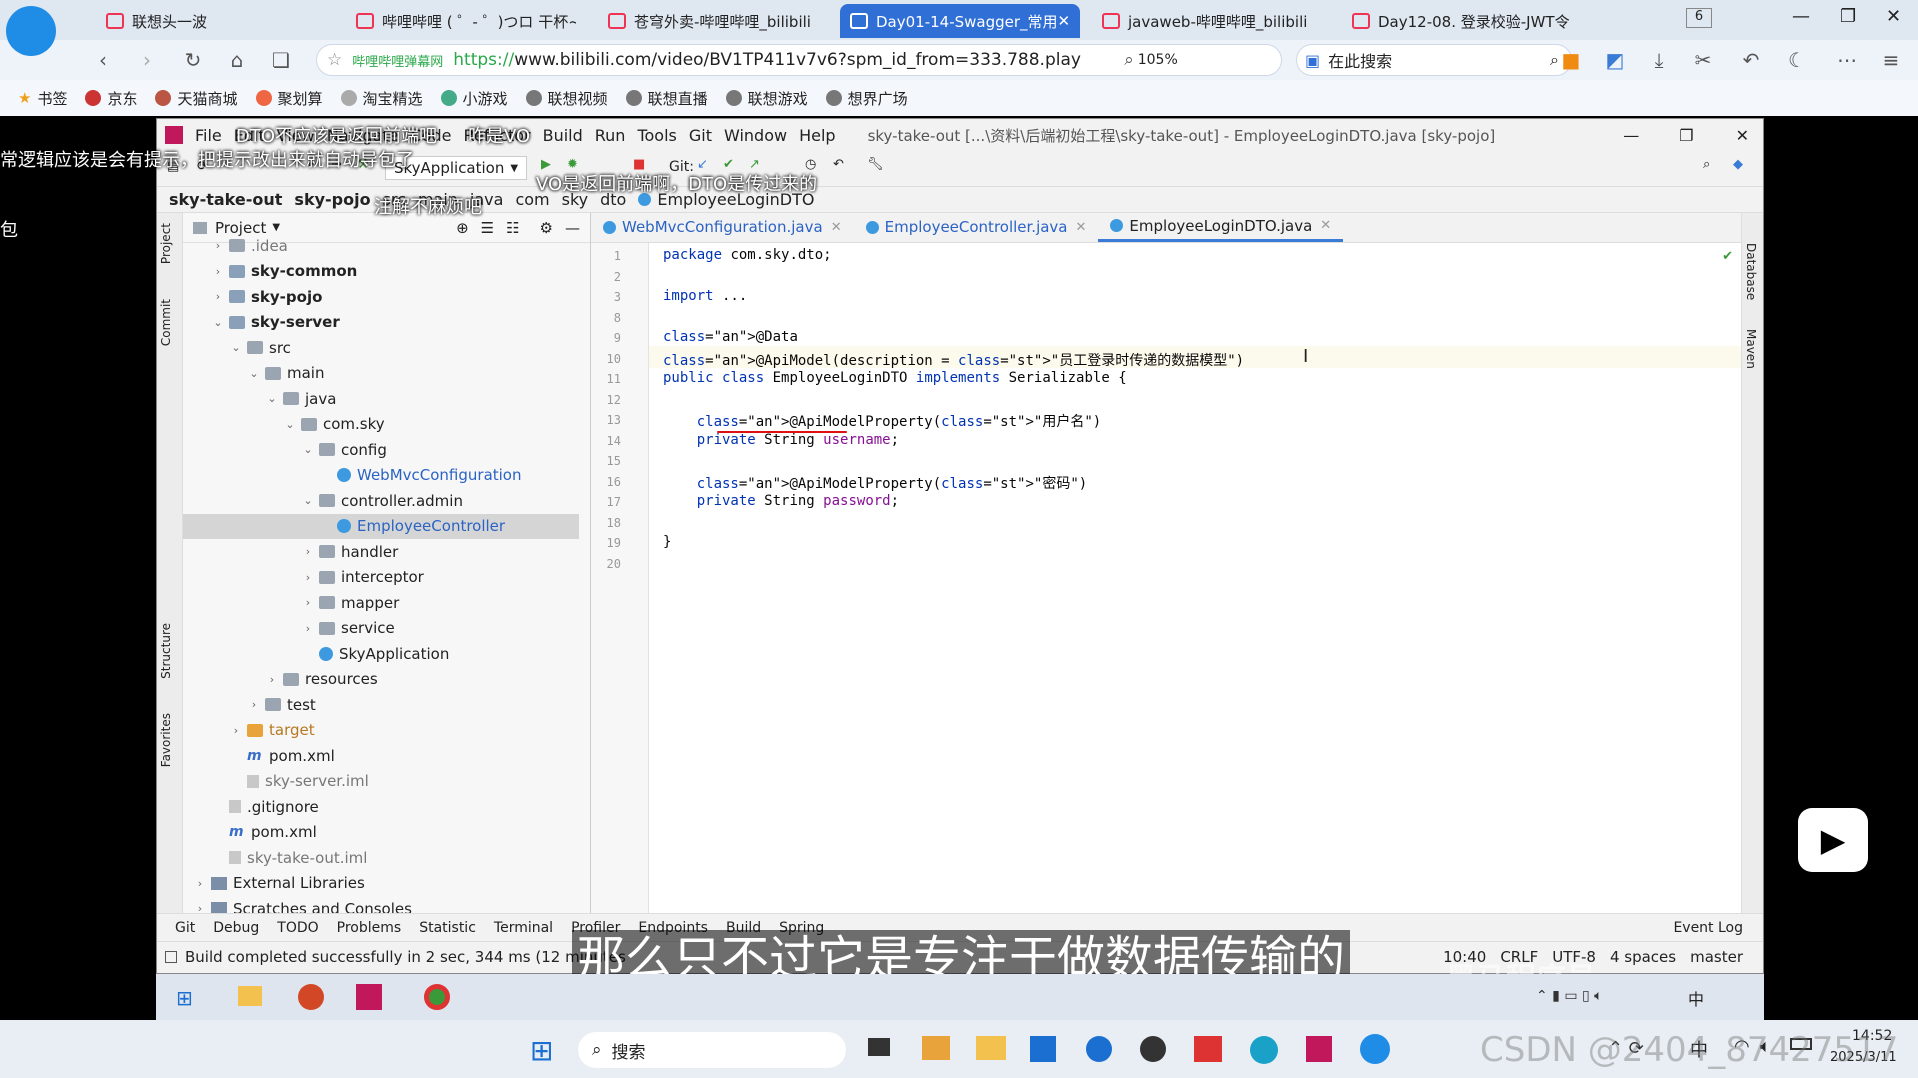 The image size is (1918, 1078). What do you see at coordinates (700, 135) in the screenshot?
I see `menu-git: Git` at bounding box center [700, 135].